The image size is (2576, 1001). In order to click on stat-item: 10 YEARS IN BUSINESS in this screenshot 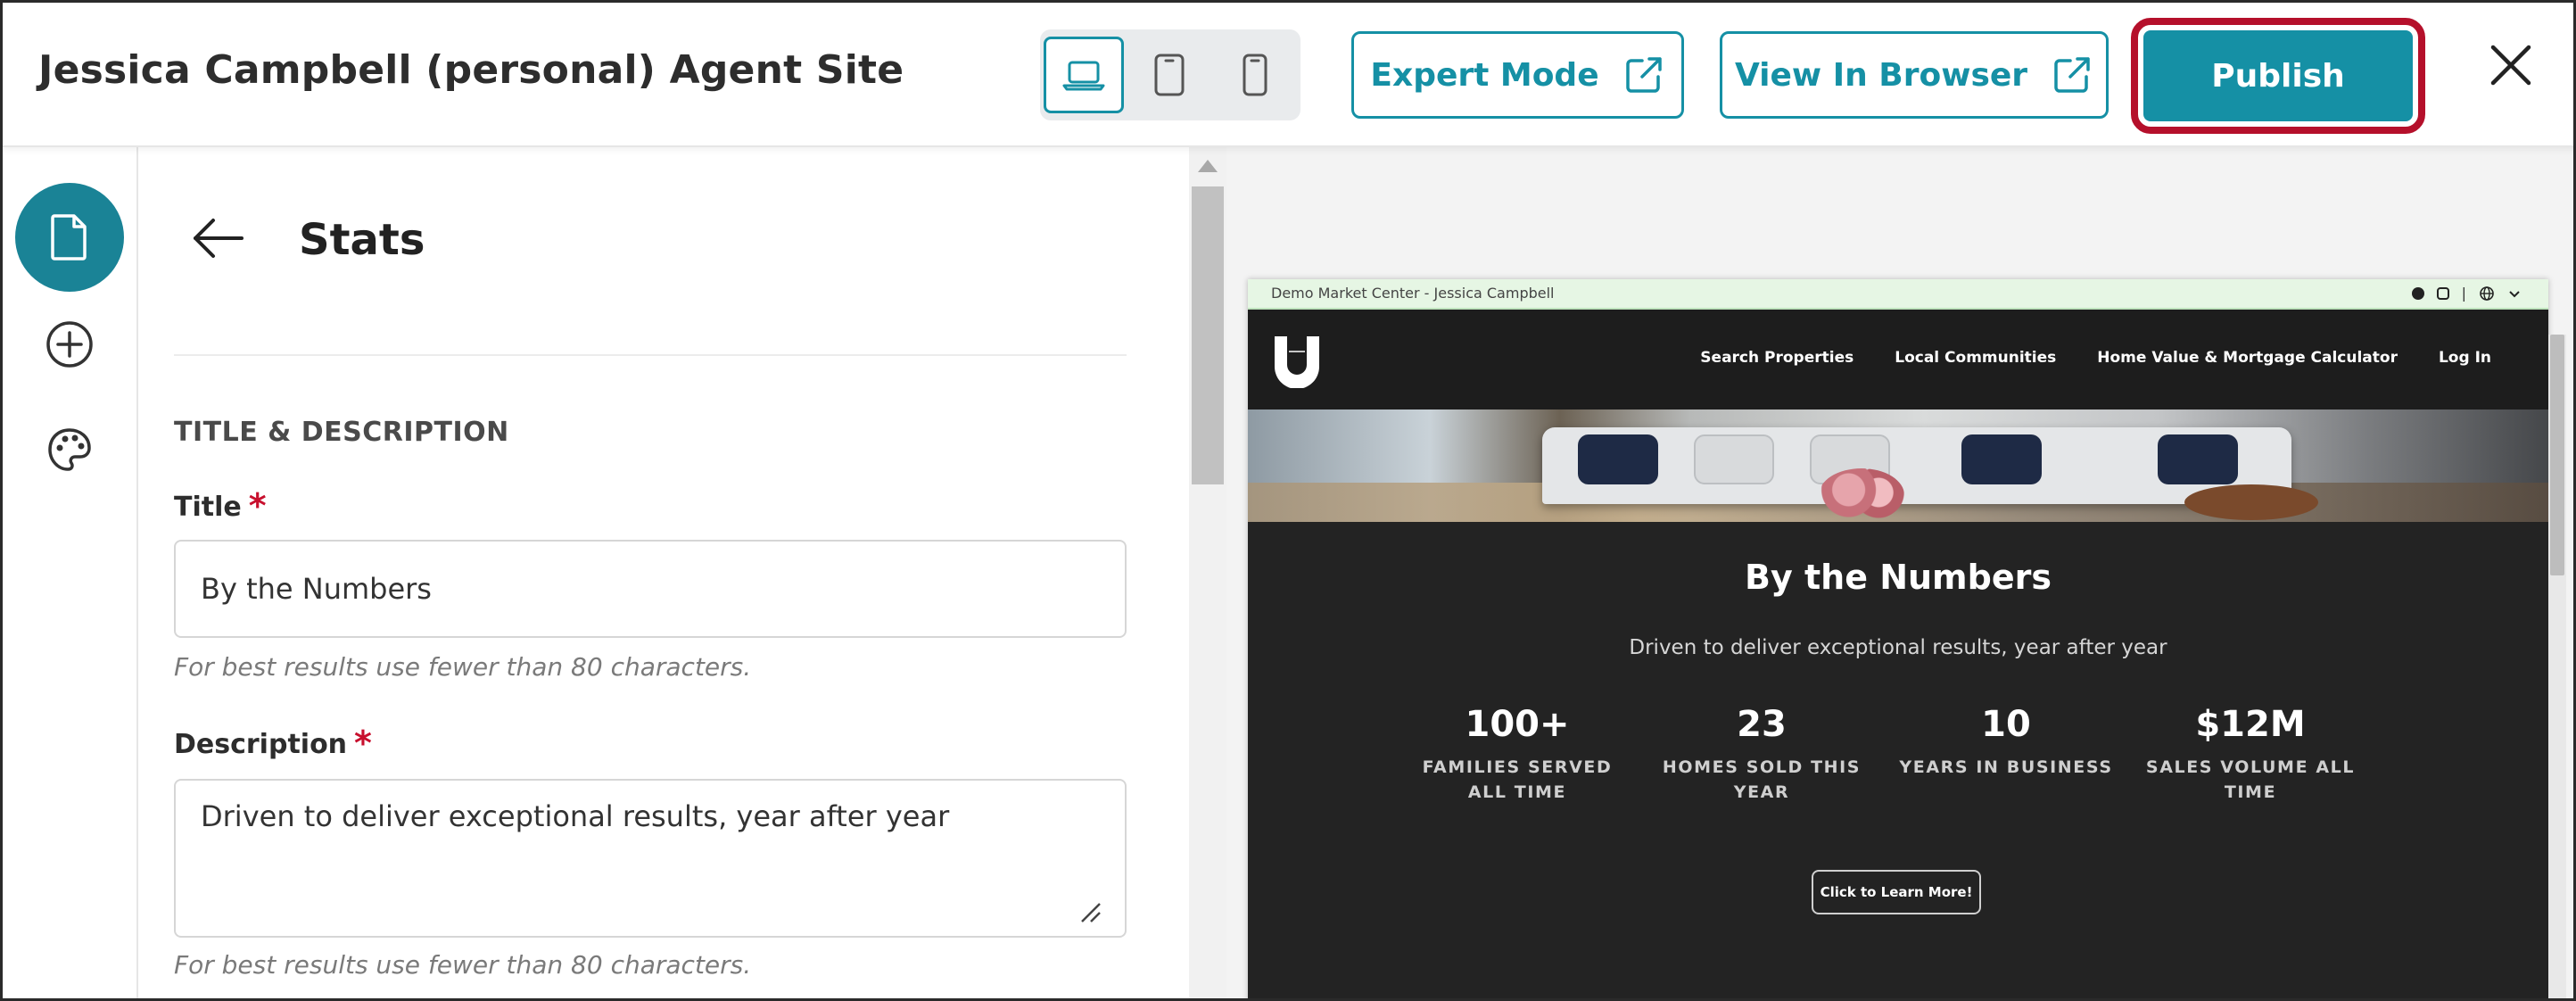, I will do `click(2006, 742)`.